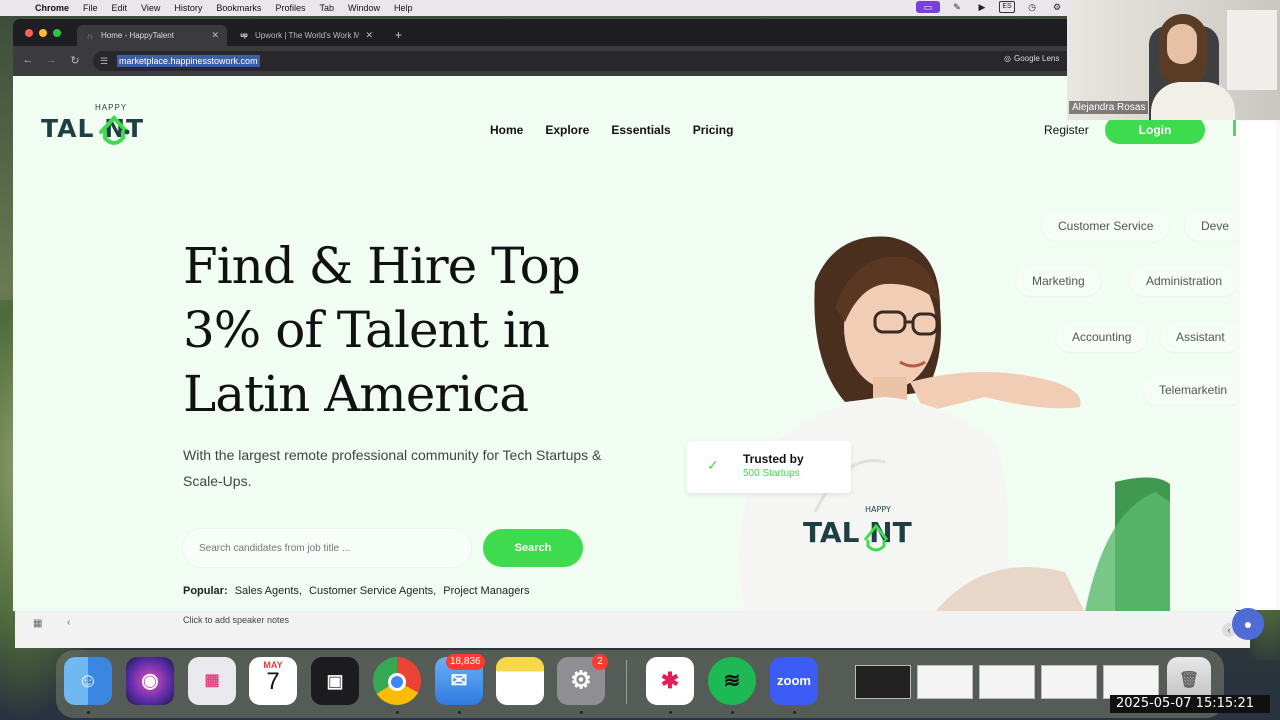  What do you see at coordinates (1106, 226) in the screenshot?
I see `chip-customer-service: Customer Service` at bounding box center [1106, 226].